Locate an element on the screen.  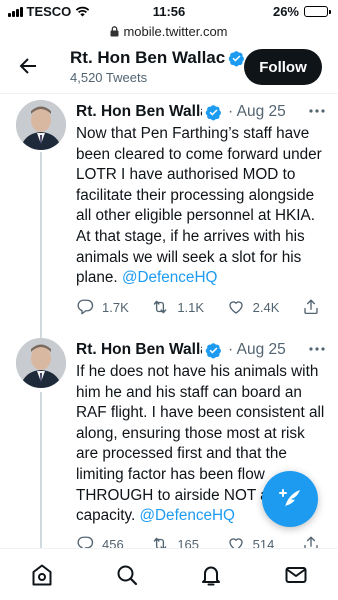
mail-icon is located at coordinates (296, 574).